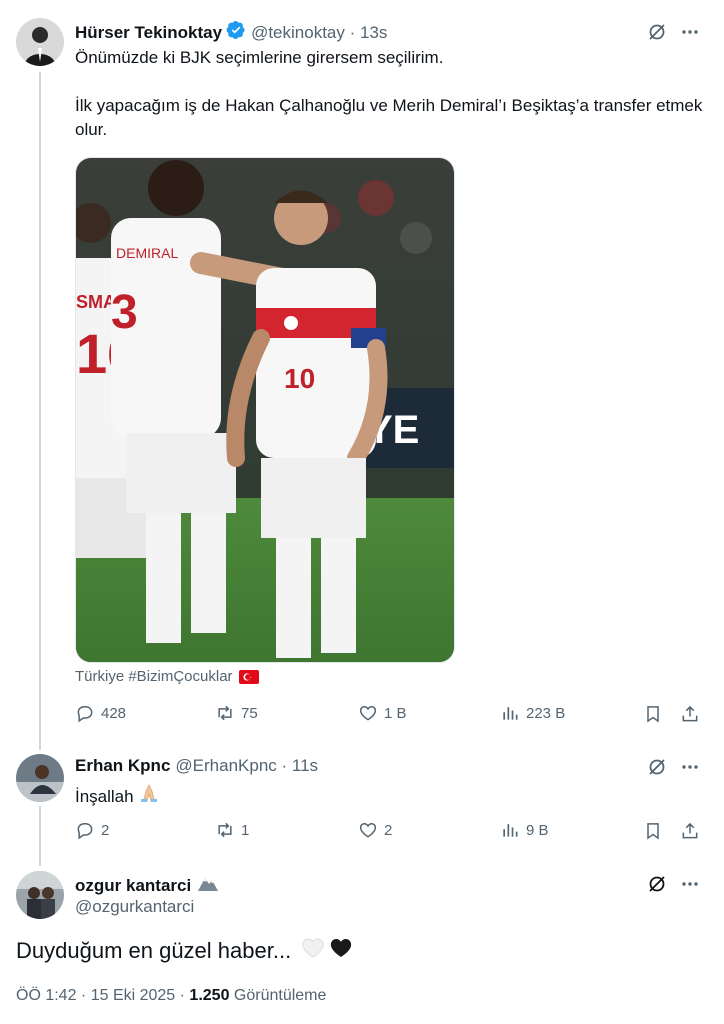  Describe the element at coordinates (248, 676) in the screenshot. I see `turkey-flag-icon` at that location.